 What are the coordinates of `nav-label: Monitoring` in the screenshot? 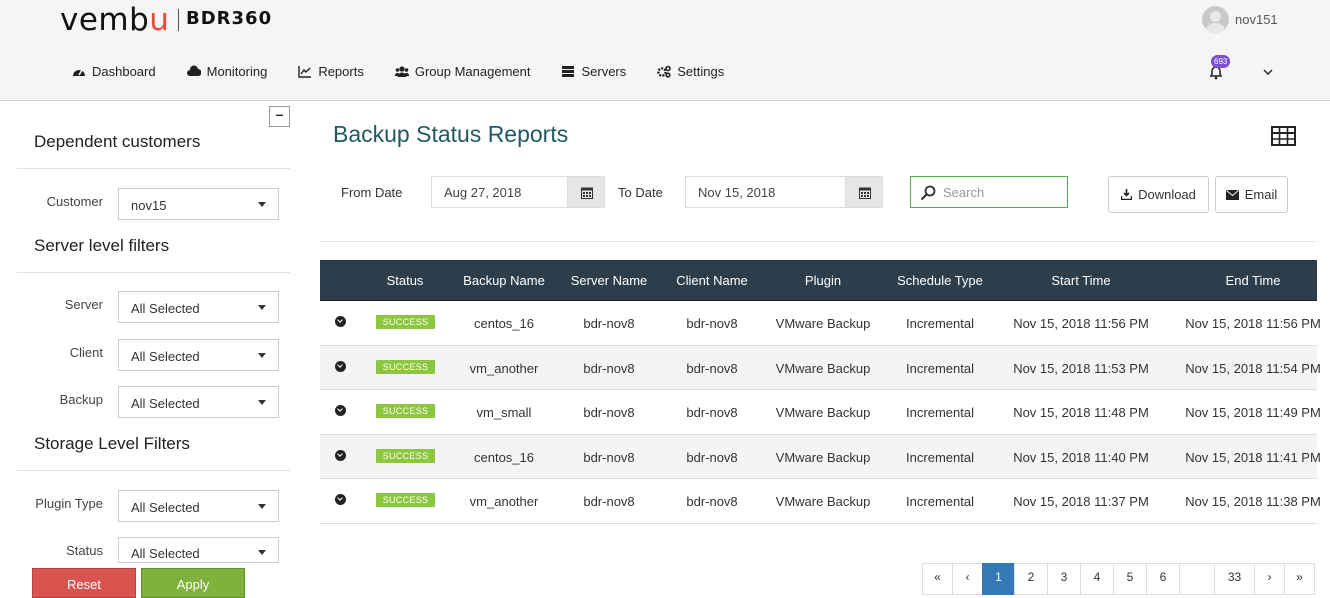 It's located at (237, 71).